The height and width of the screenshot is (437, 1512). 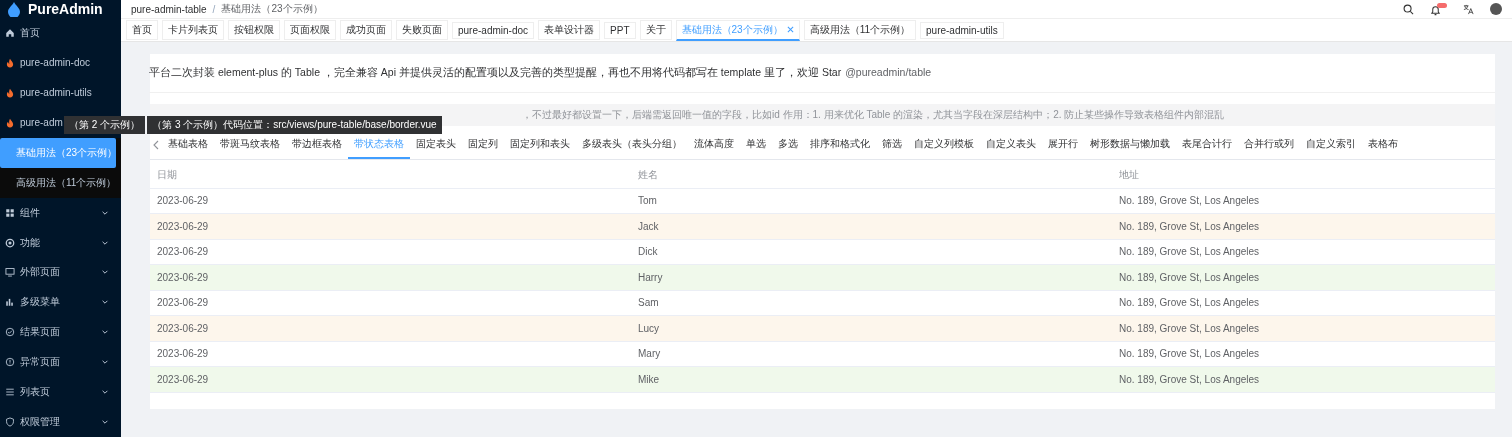 What do you see at coordinates (620, 30) in the screenshot?
I see `page-tab: PPT` at bounding box center [620, 30].